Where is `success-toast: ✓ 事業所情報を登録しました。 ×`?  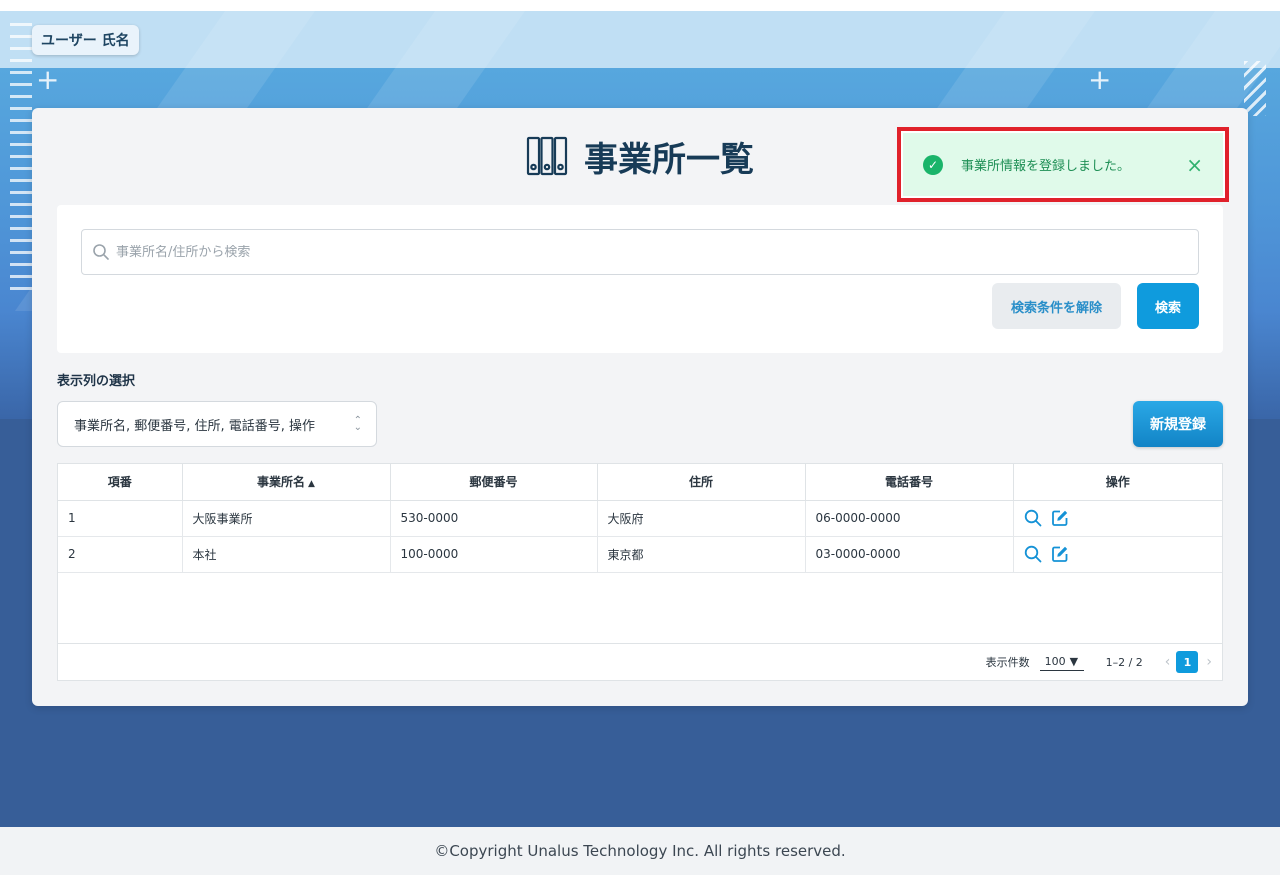
success-toast: ✓ 事業所情報を登録しました。 × is located at coordinates (1063, 164).